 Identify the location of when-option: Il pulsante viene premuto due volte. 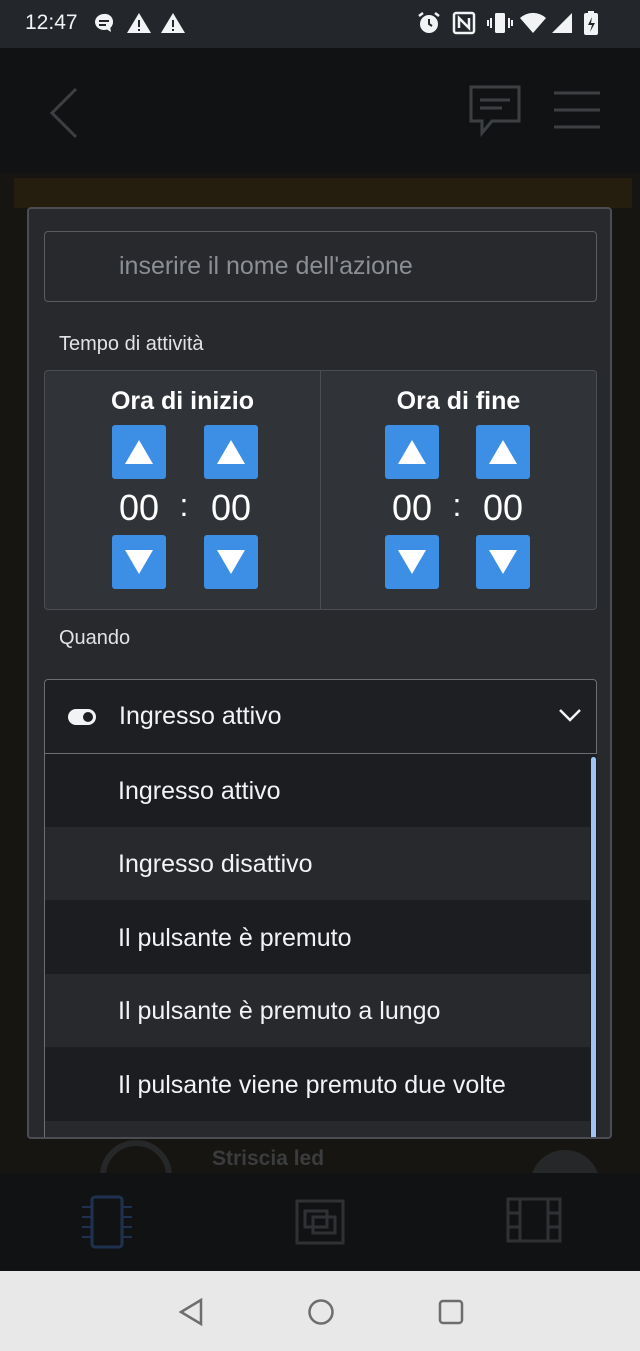
(317, 1084).